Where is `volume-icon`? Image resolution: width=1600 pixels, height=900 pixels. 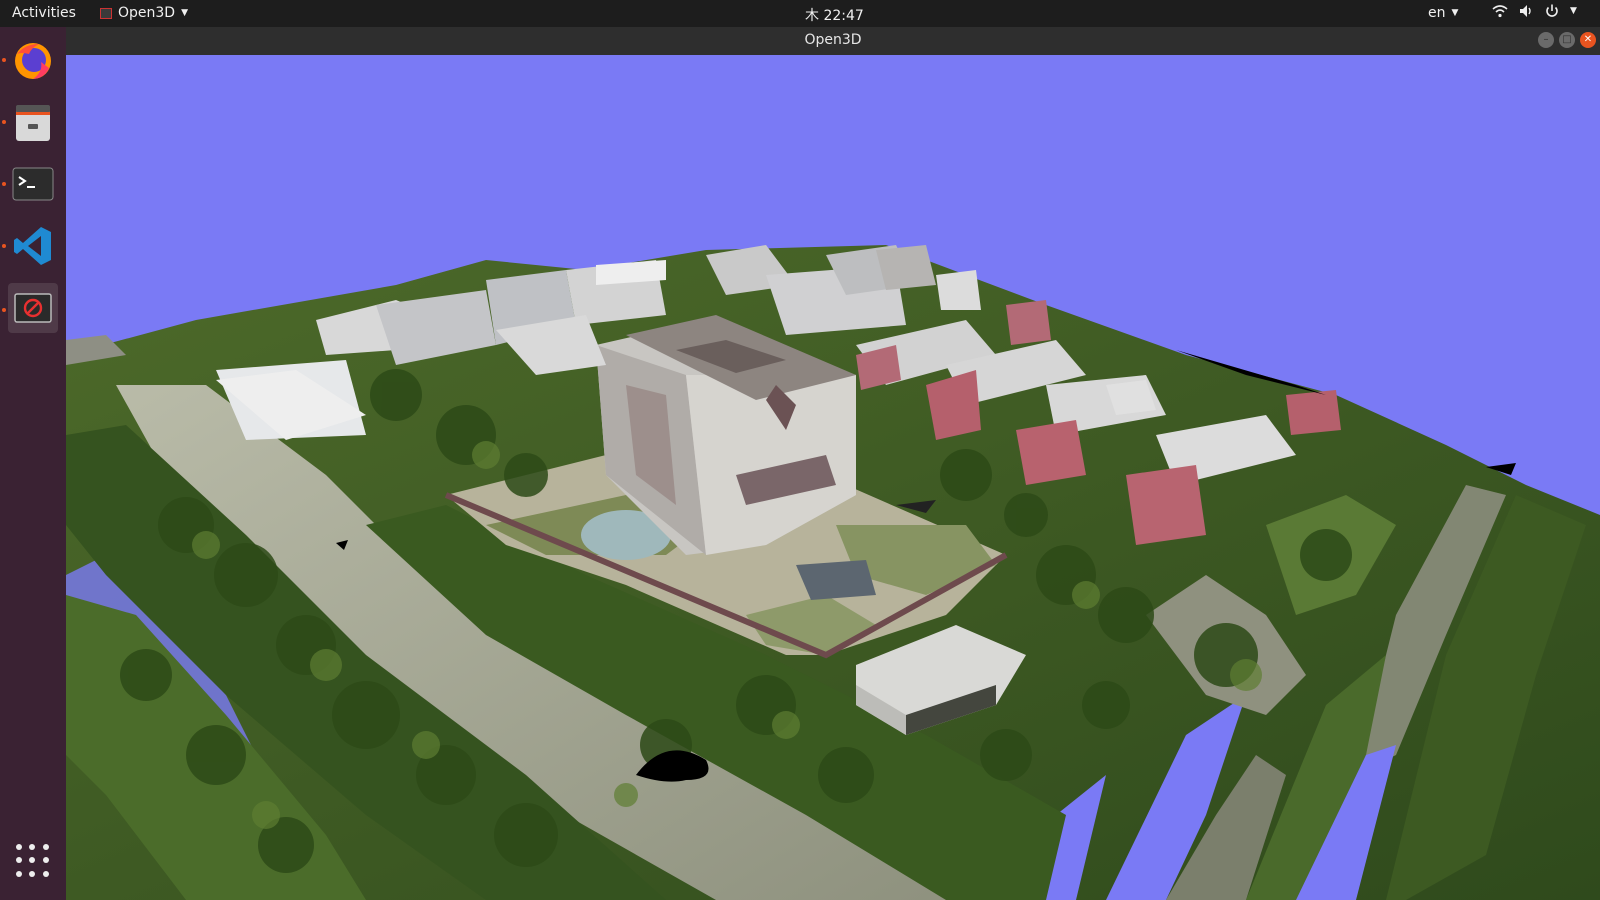 volume-icon is located at coordinates (1525, 11).